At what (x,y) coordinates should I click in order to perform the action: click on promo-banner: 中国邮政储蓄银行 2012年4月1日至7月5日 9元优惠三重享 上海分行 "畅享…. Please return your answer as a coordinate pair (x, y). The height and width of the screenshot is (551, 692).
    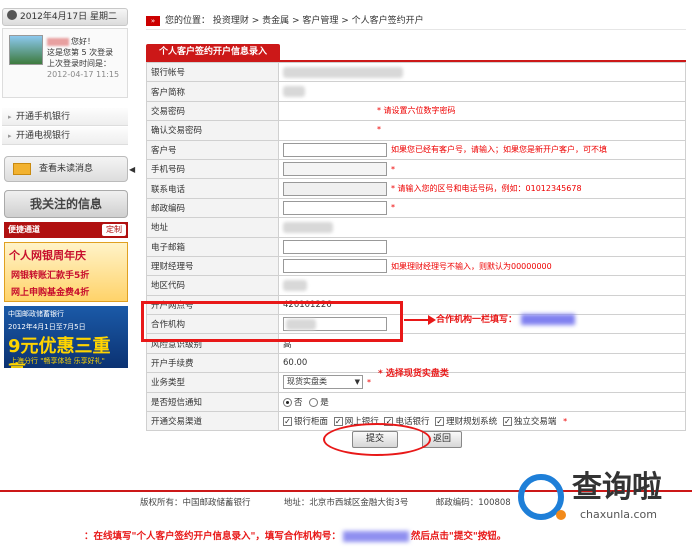
    Looking at the image, I should click on (66, 337).